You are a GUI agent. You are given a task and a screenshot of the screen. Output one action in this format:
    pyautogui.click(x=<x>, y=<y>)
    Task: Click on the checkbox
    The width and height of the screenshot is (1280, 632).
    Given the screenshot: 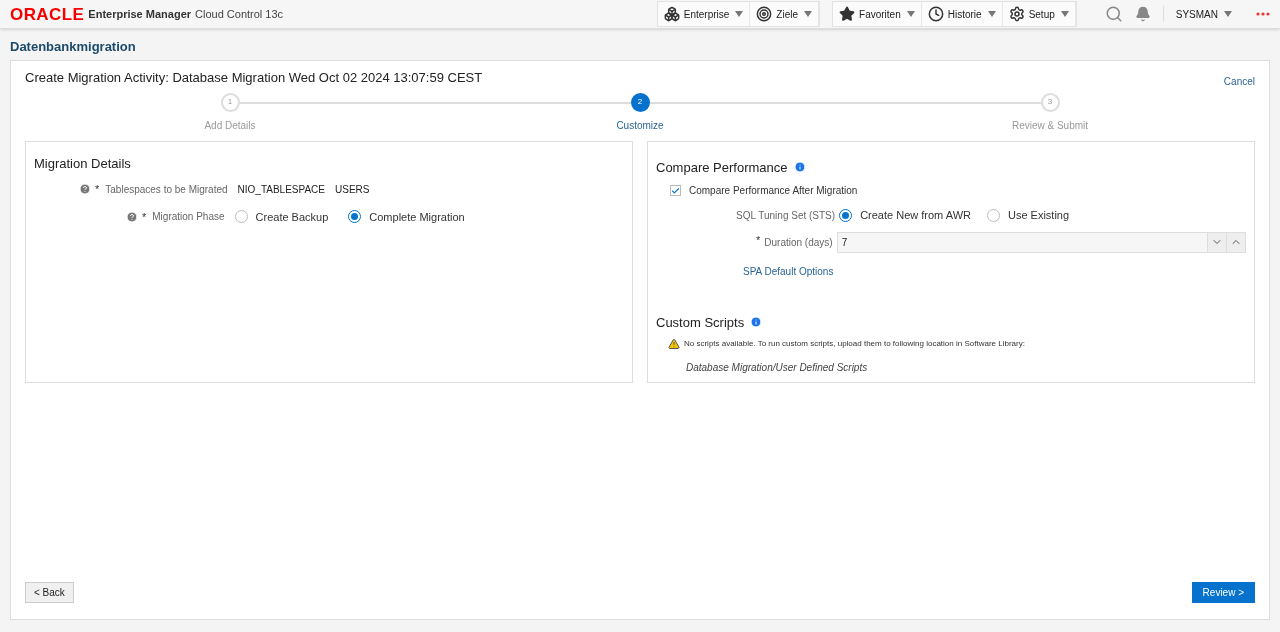 What is the action you would take?
    pyautogui.click(x=675, y=190)
    